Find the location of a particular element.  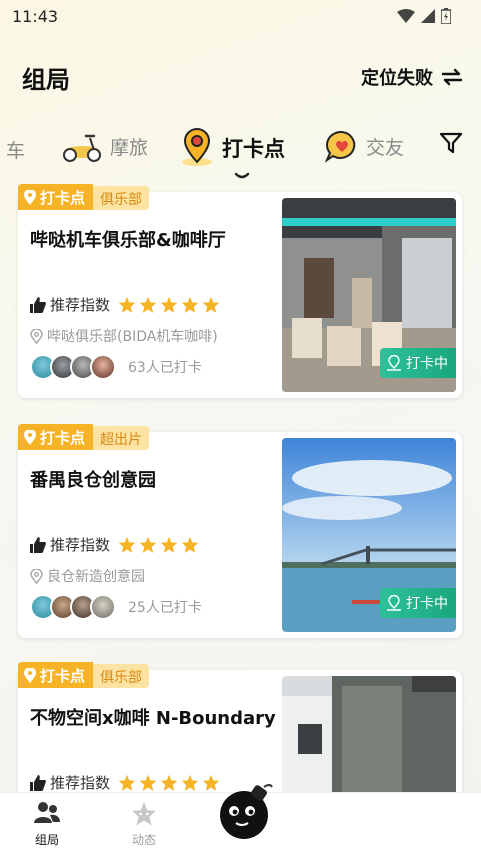

location-button: 定位失败 is located at coordinates (412, 77).